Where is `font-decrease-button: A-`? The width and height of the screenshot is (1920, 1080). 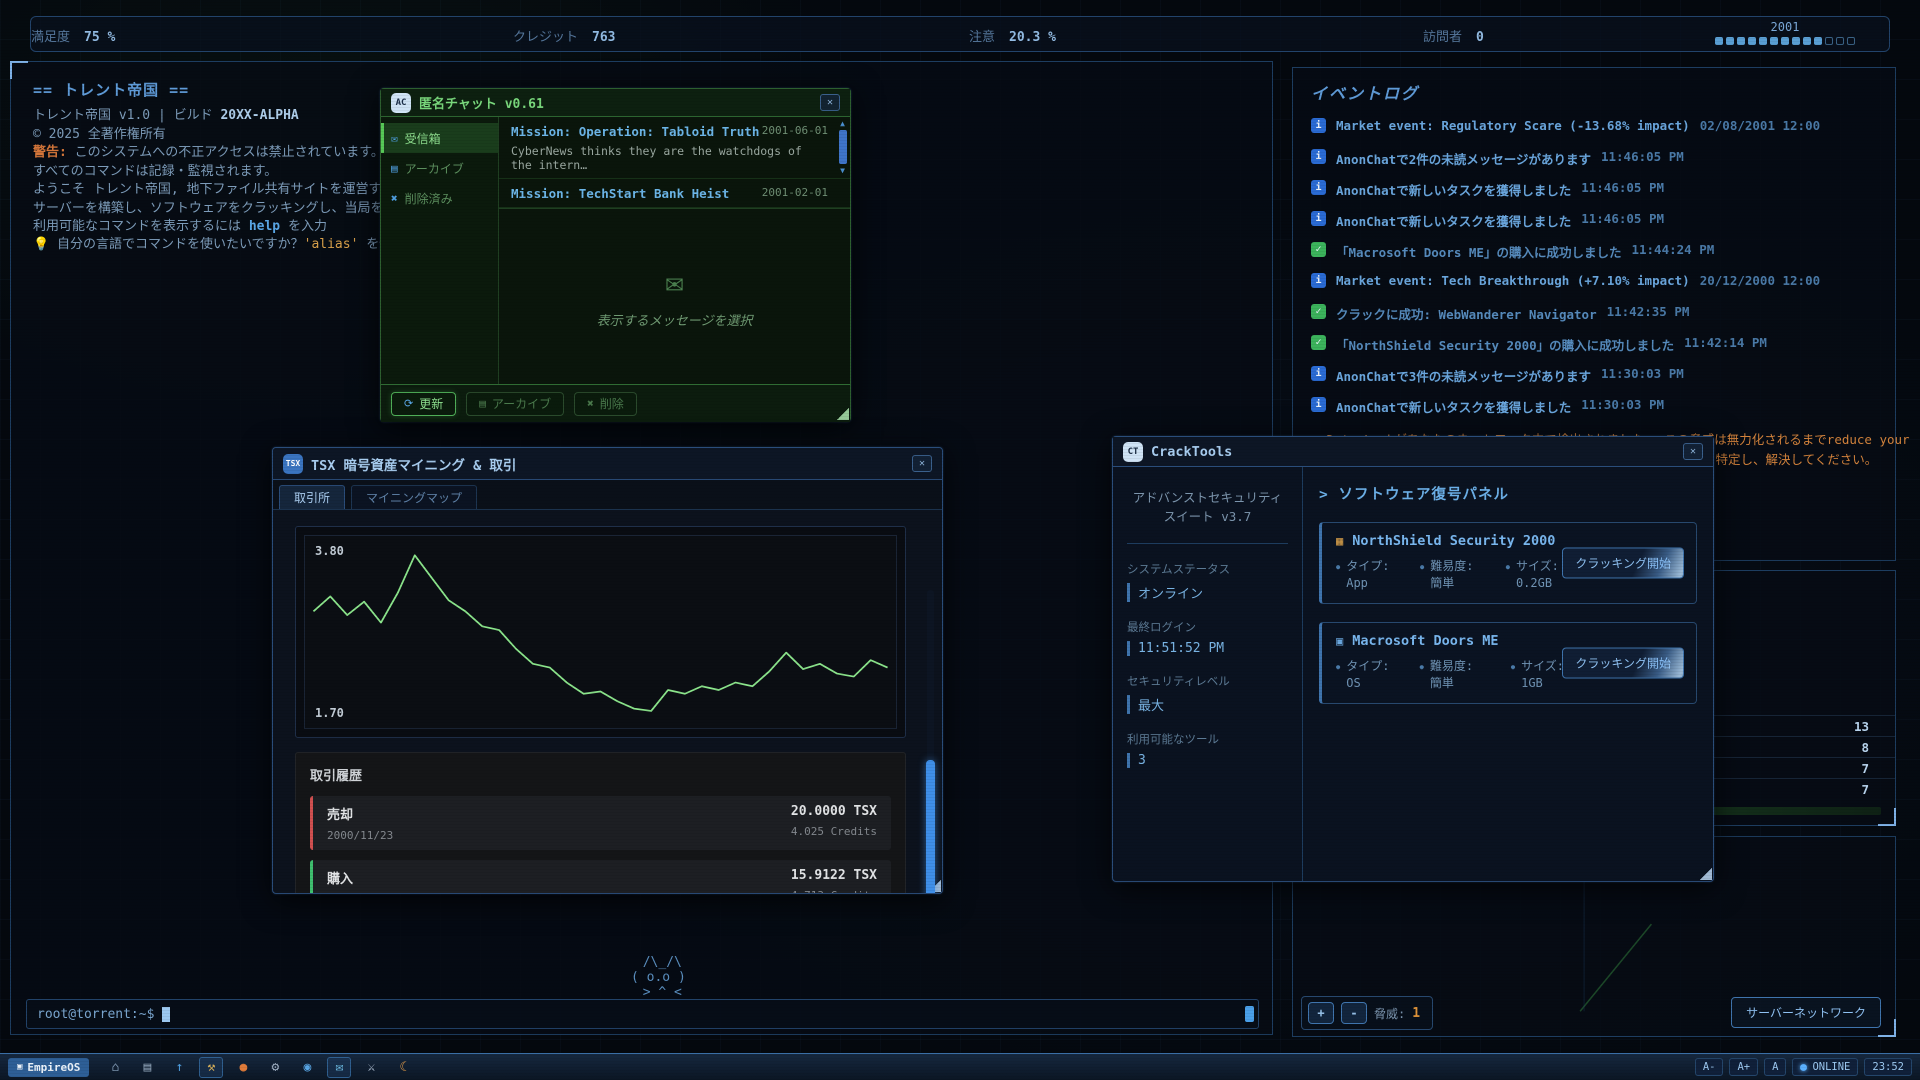
font-decrease-button: A- is located at coordinates (1709, 1067).